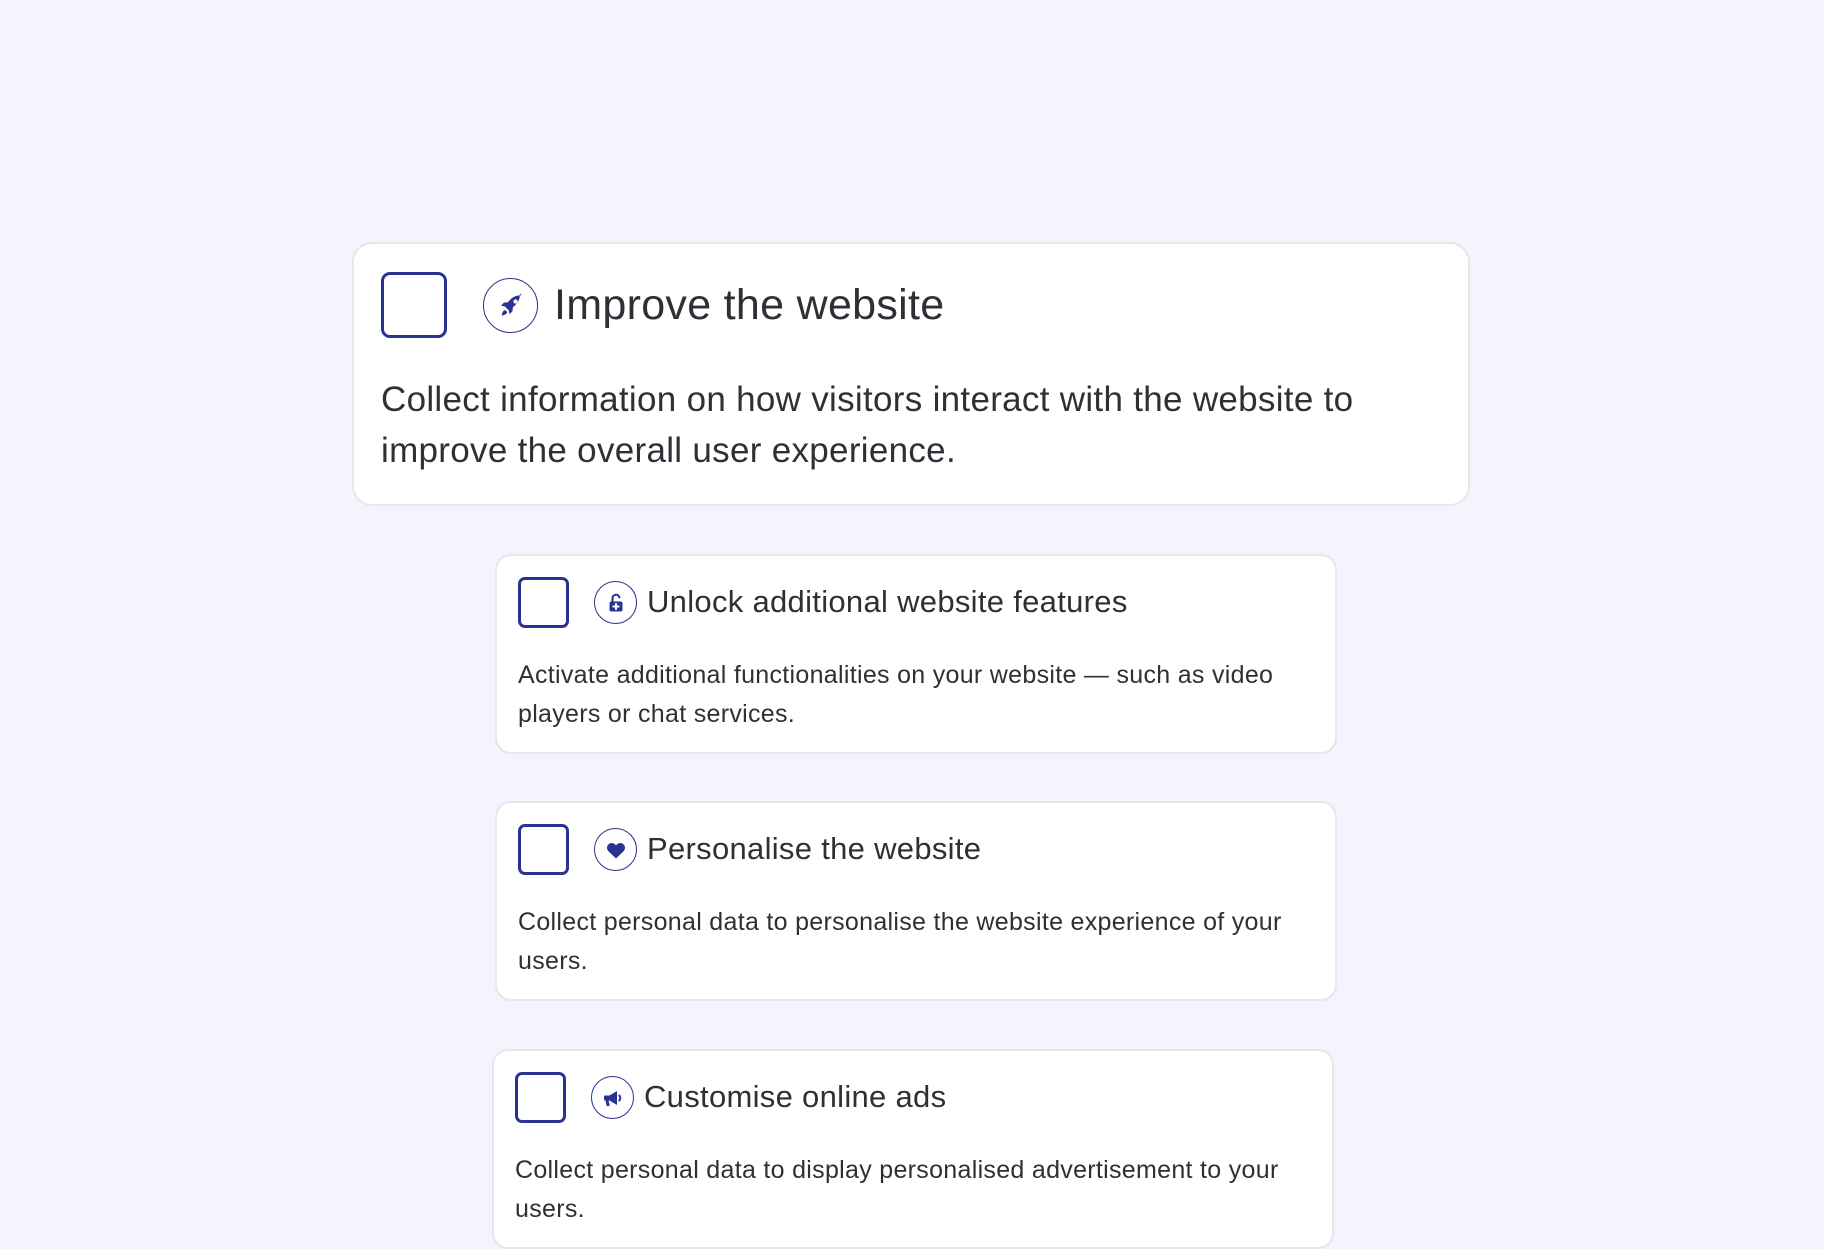 This screenshot has height=1249, width=1824. What do you see at coordinates (543, 849) in the screenshot?
I see `personalise-website-checkbox` at bounding box center [543, 849].